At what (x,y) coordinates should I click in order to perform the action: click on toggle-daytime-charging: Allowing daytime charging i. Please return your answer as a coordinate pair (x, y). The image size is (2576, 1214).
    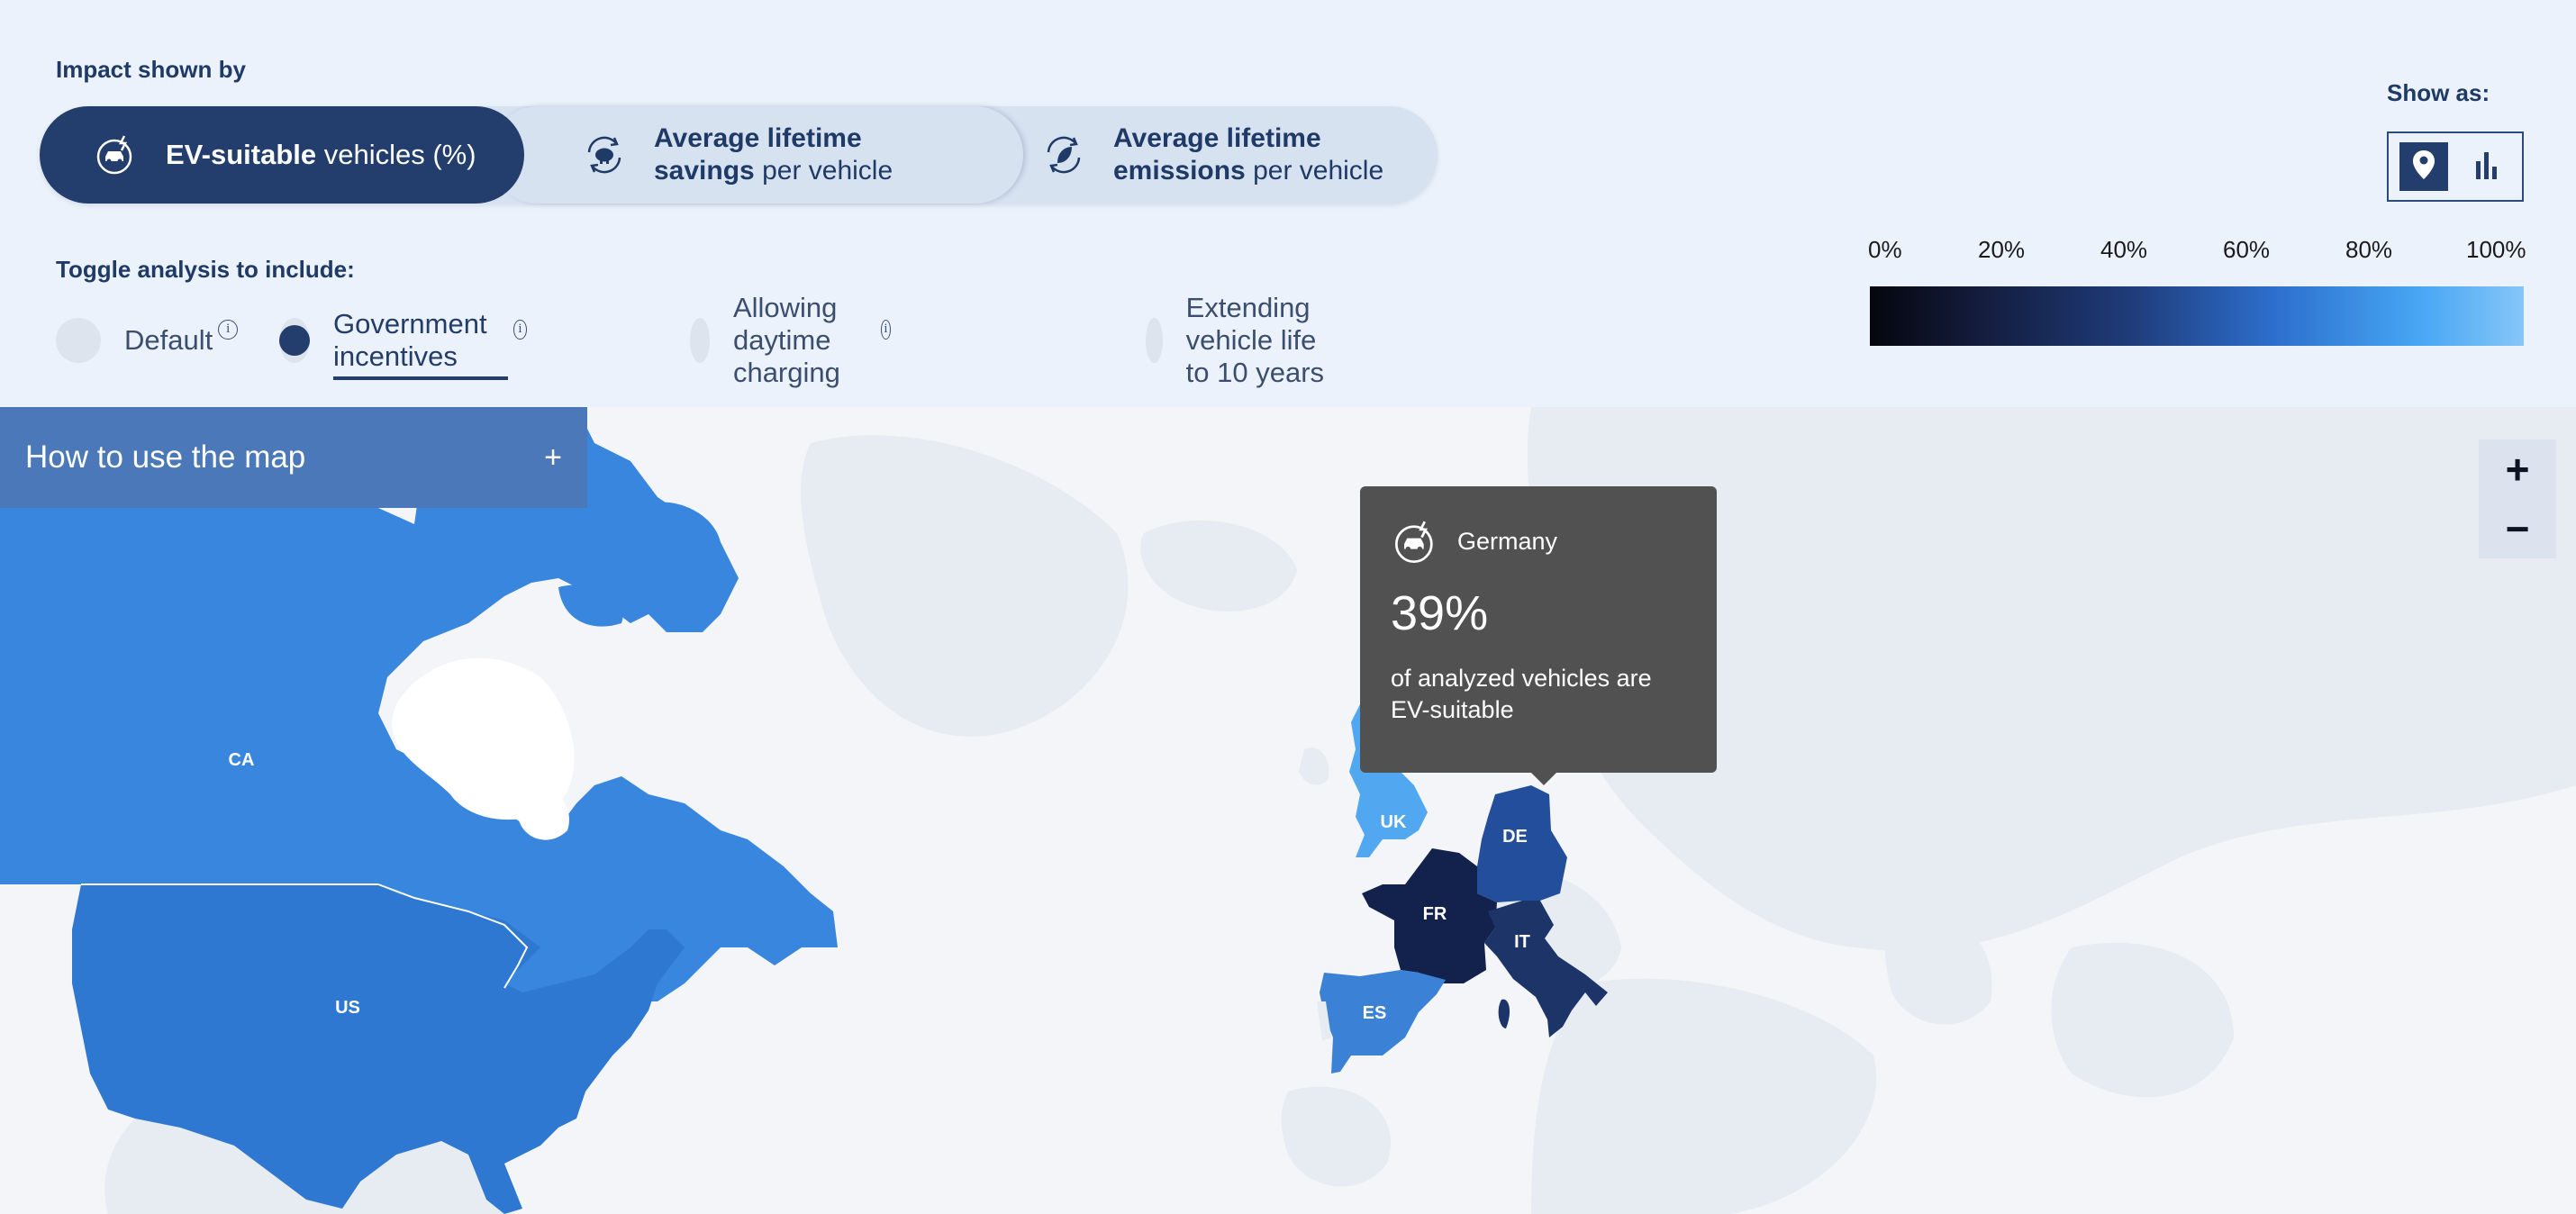
    Looking at the image, I should click on (790, 340).